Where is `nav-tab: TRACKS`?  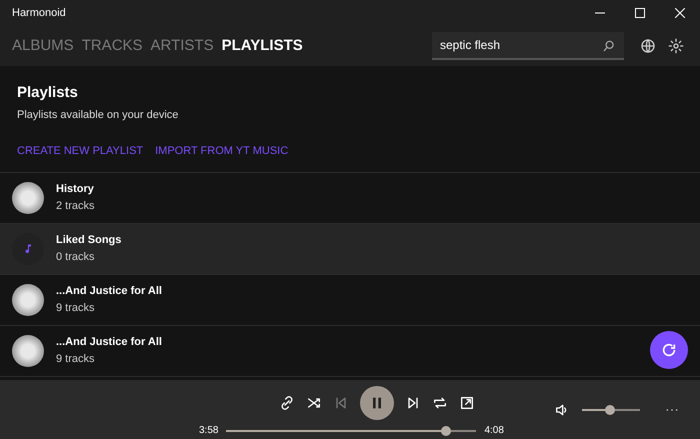
nav-tab: TRACKS is located at coordinates (112, 46).